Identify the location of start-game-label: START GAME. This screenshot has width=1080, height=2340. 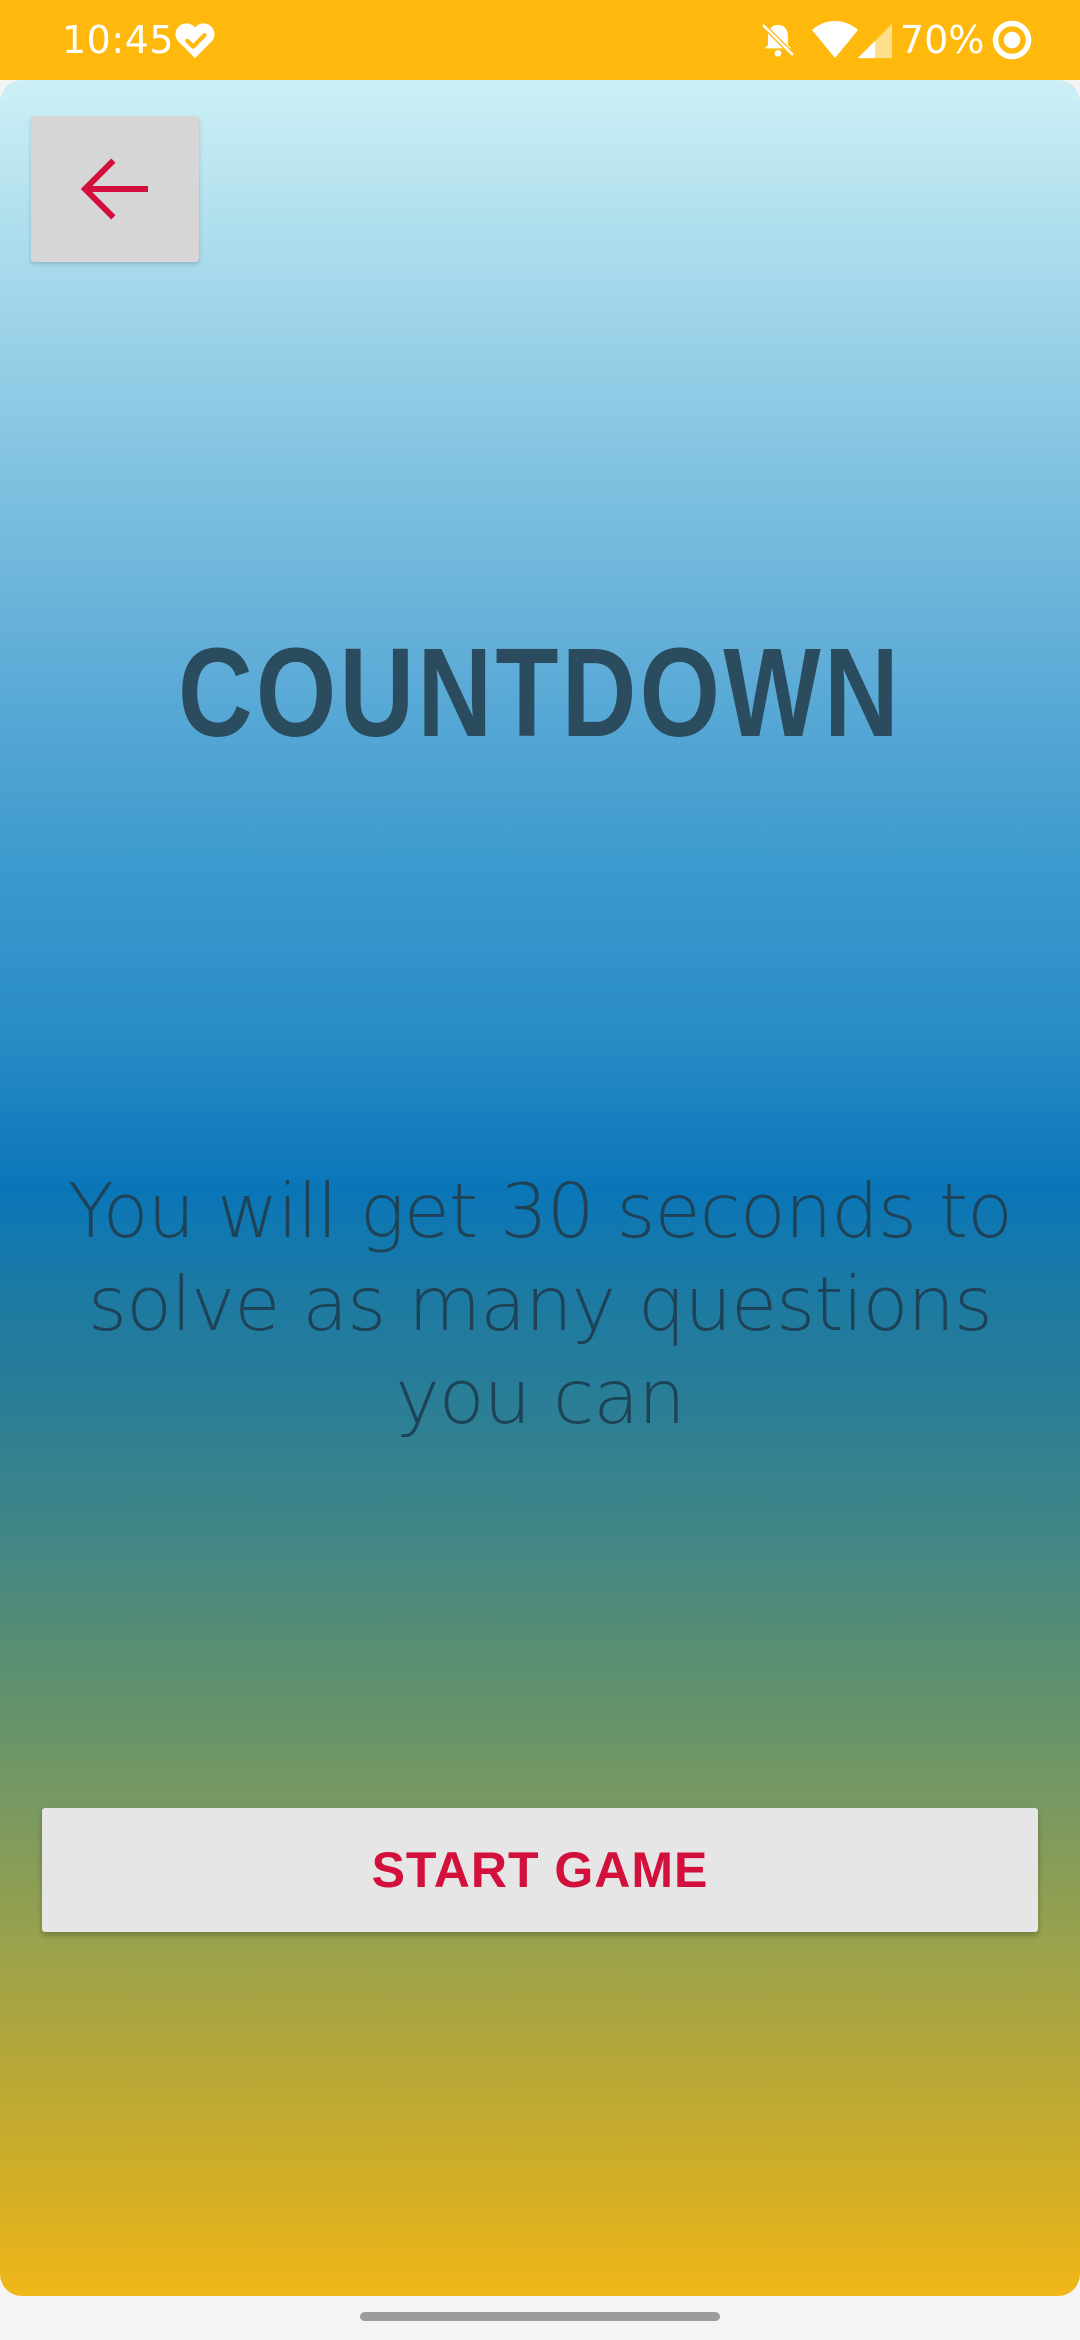
(540, 1870).